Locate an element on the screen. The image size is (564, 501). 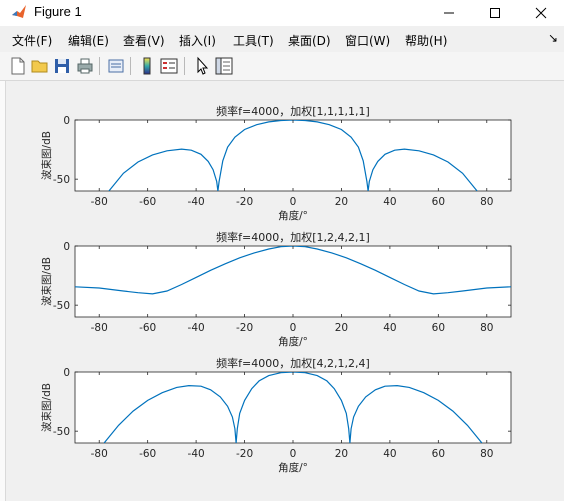
chart-title: 频率f=4000，加权[1,2,4,2,1] is located at coordinates (293, 237).